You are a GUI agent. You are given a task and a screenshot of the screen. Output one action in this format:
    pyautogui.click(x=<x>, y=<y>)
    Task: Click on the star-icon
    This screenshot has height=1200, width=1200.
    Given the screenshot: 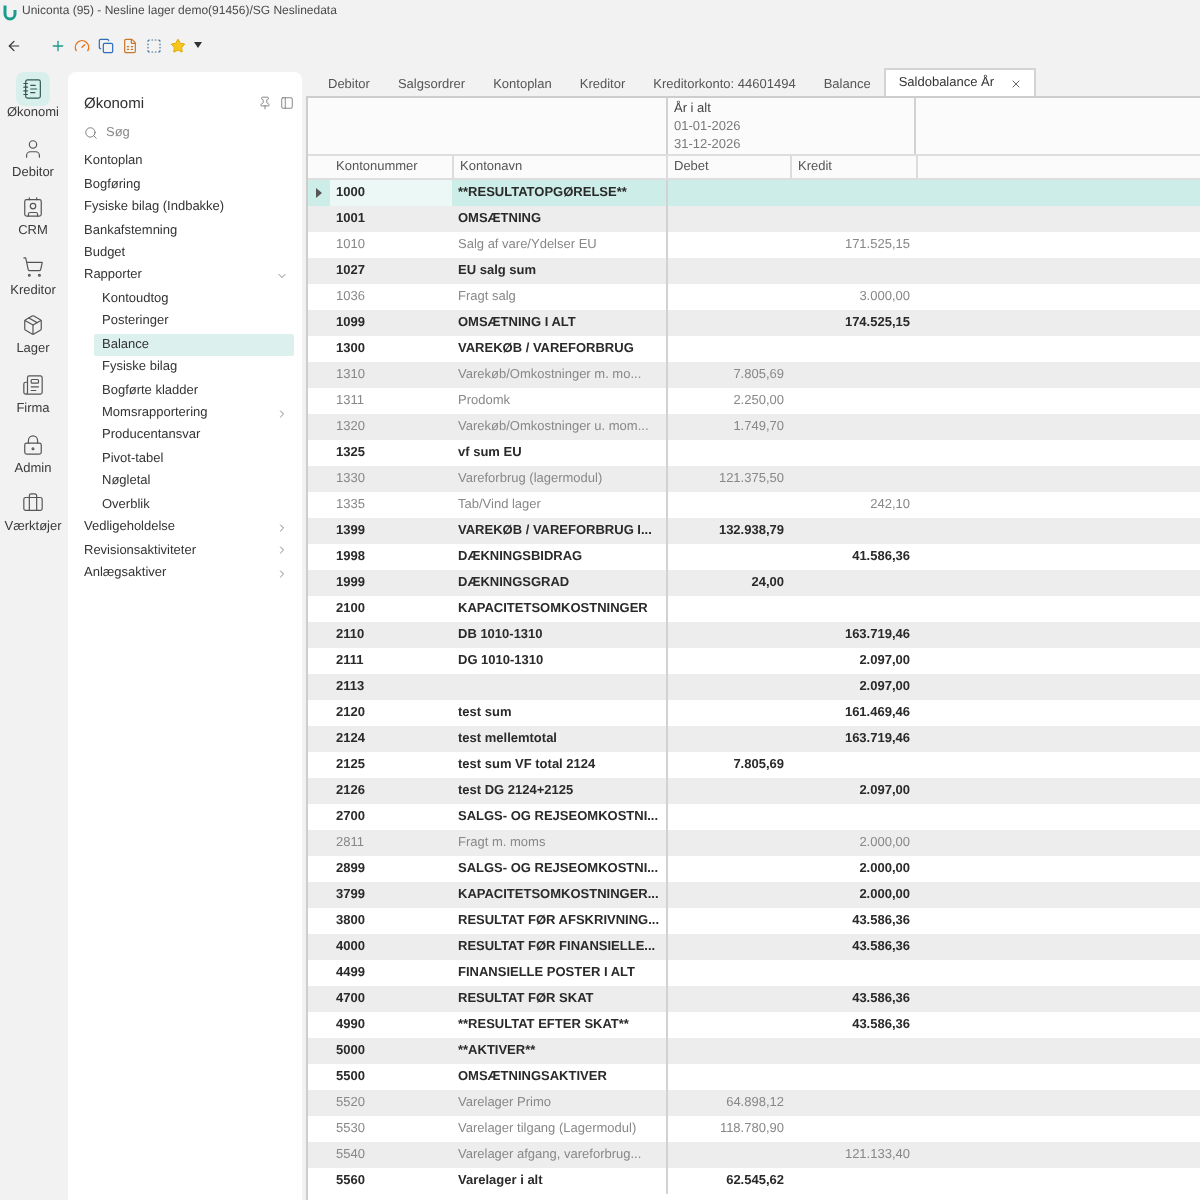 What is the action you would take?
    pyautogui.click(x=178, y=45)
    